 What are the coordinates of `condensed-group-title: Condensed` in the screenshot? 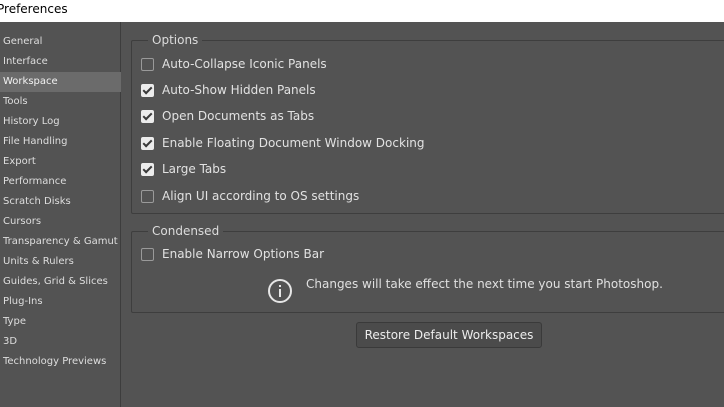 It's located at (186, 231).